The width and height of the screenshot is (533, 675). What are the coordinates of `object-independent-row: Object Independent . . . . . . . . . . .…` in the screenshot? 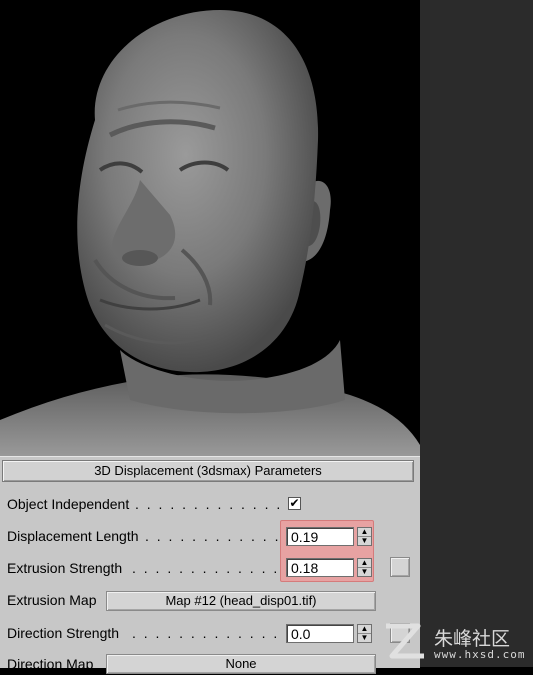 It's located at (157, 504).